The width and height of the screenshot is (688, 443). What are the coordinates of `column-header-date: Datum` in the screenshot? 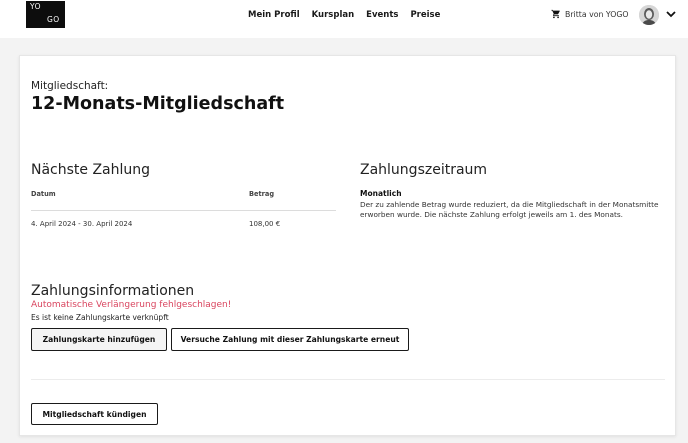 It's located at (43, 194).